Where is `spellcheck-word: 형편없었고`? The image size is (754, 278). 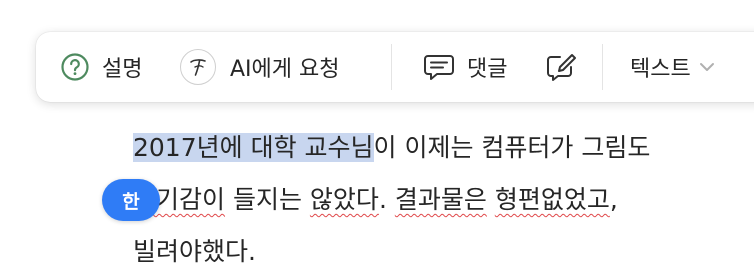 spellcheck-word: 형편없었고 is located at coordinates (552, 199).